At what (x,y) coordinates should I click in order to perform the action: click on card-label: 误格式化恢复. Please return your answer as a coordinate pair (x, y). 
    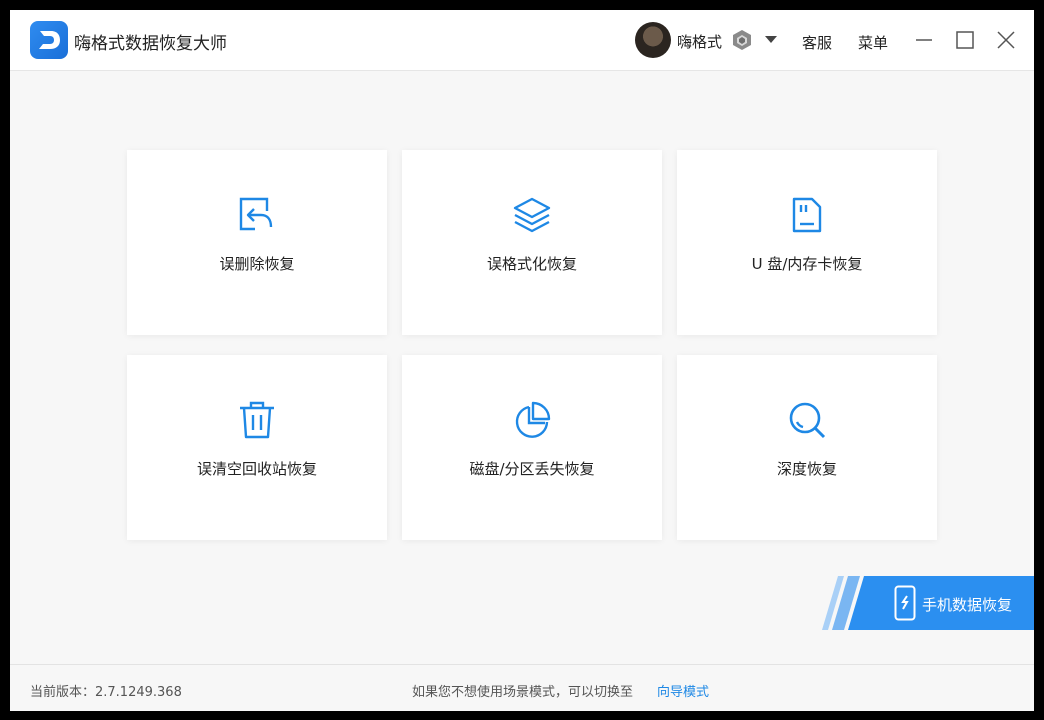
    Looking at the image, I should click on (531, 264).